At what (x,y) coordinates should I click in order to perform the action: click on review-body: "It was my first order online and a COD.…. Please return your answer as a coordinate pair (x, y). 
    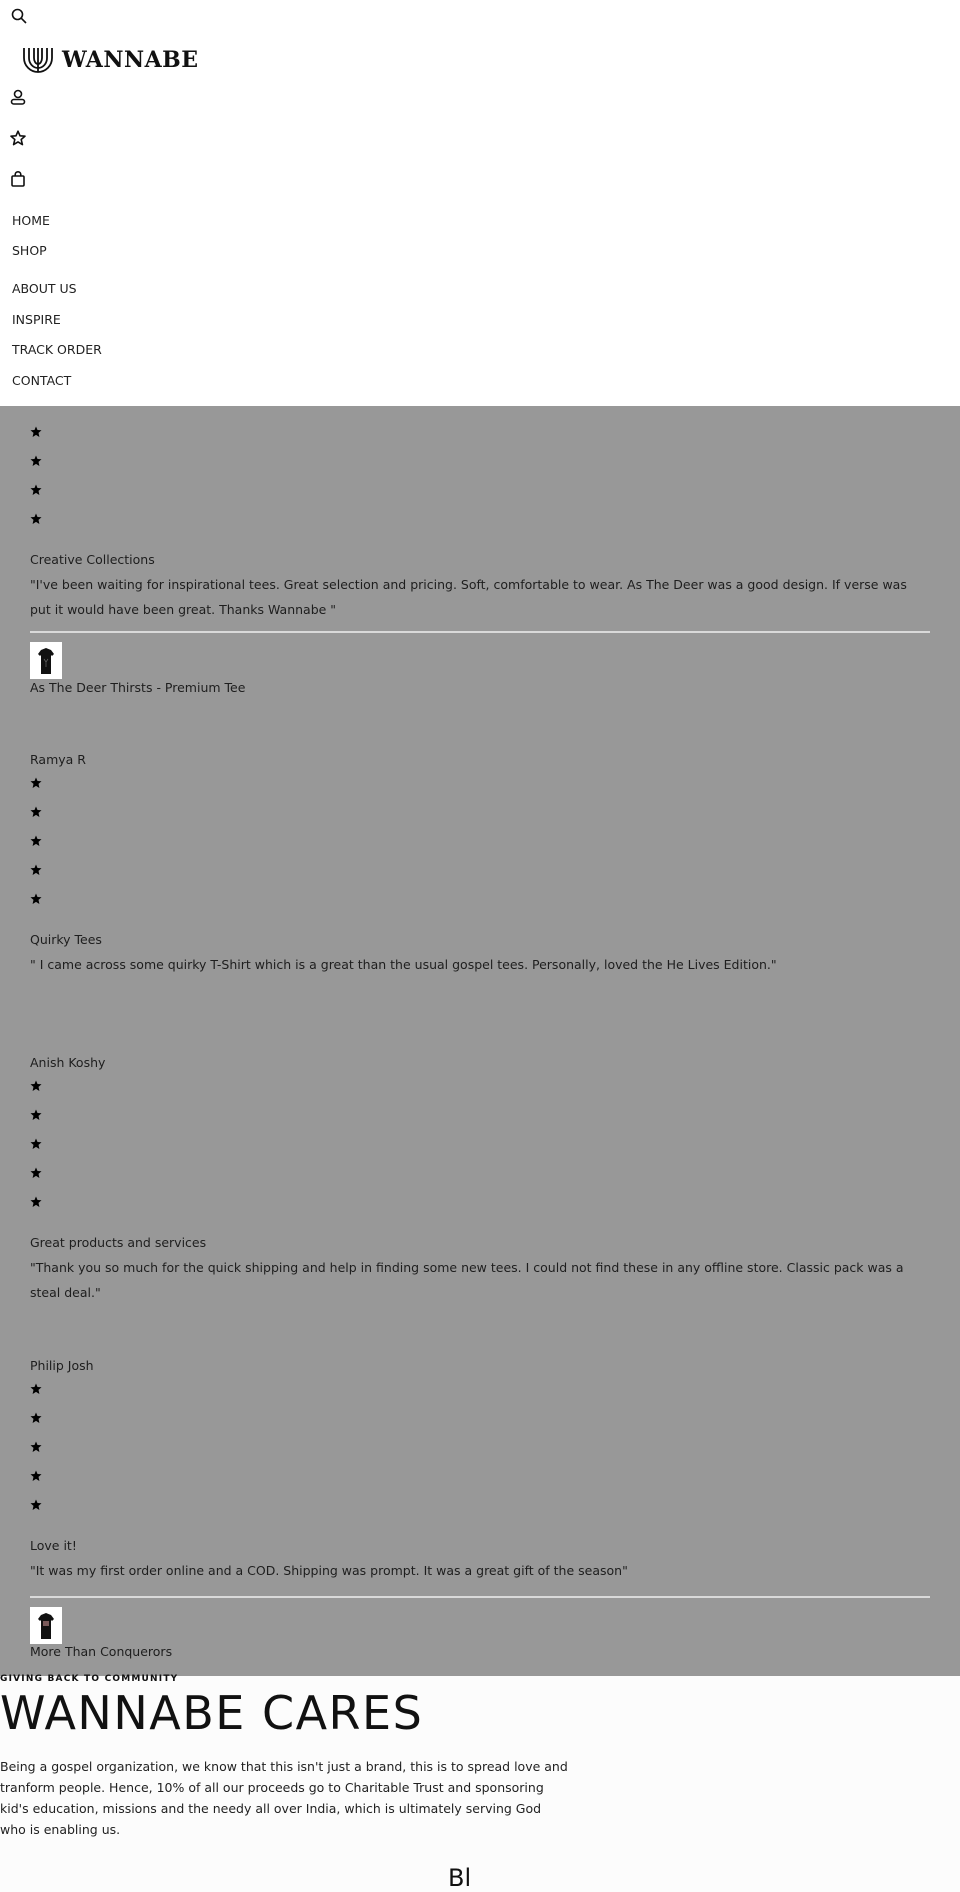
    Looking at the image, I should click on (329, 1570).